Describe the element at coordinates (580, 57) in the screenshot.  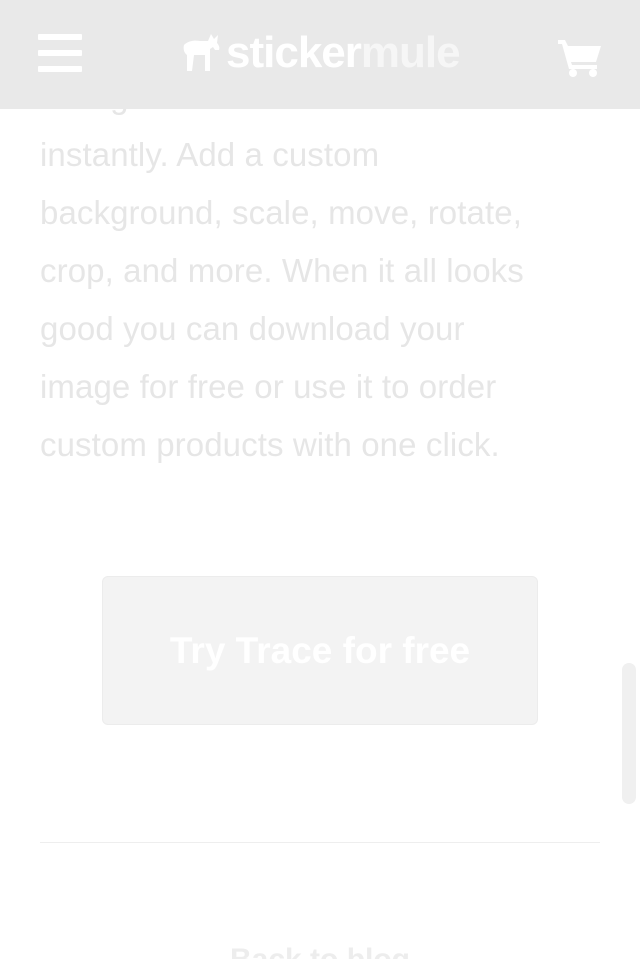
I see `shopping-cart-icon` at that location.